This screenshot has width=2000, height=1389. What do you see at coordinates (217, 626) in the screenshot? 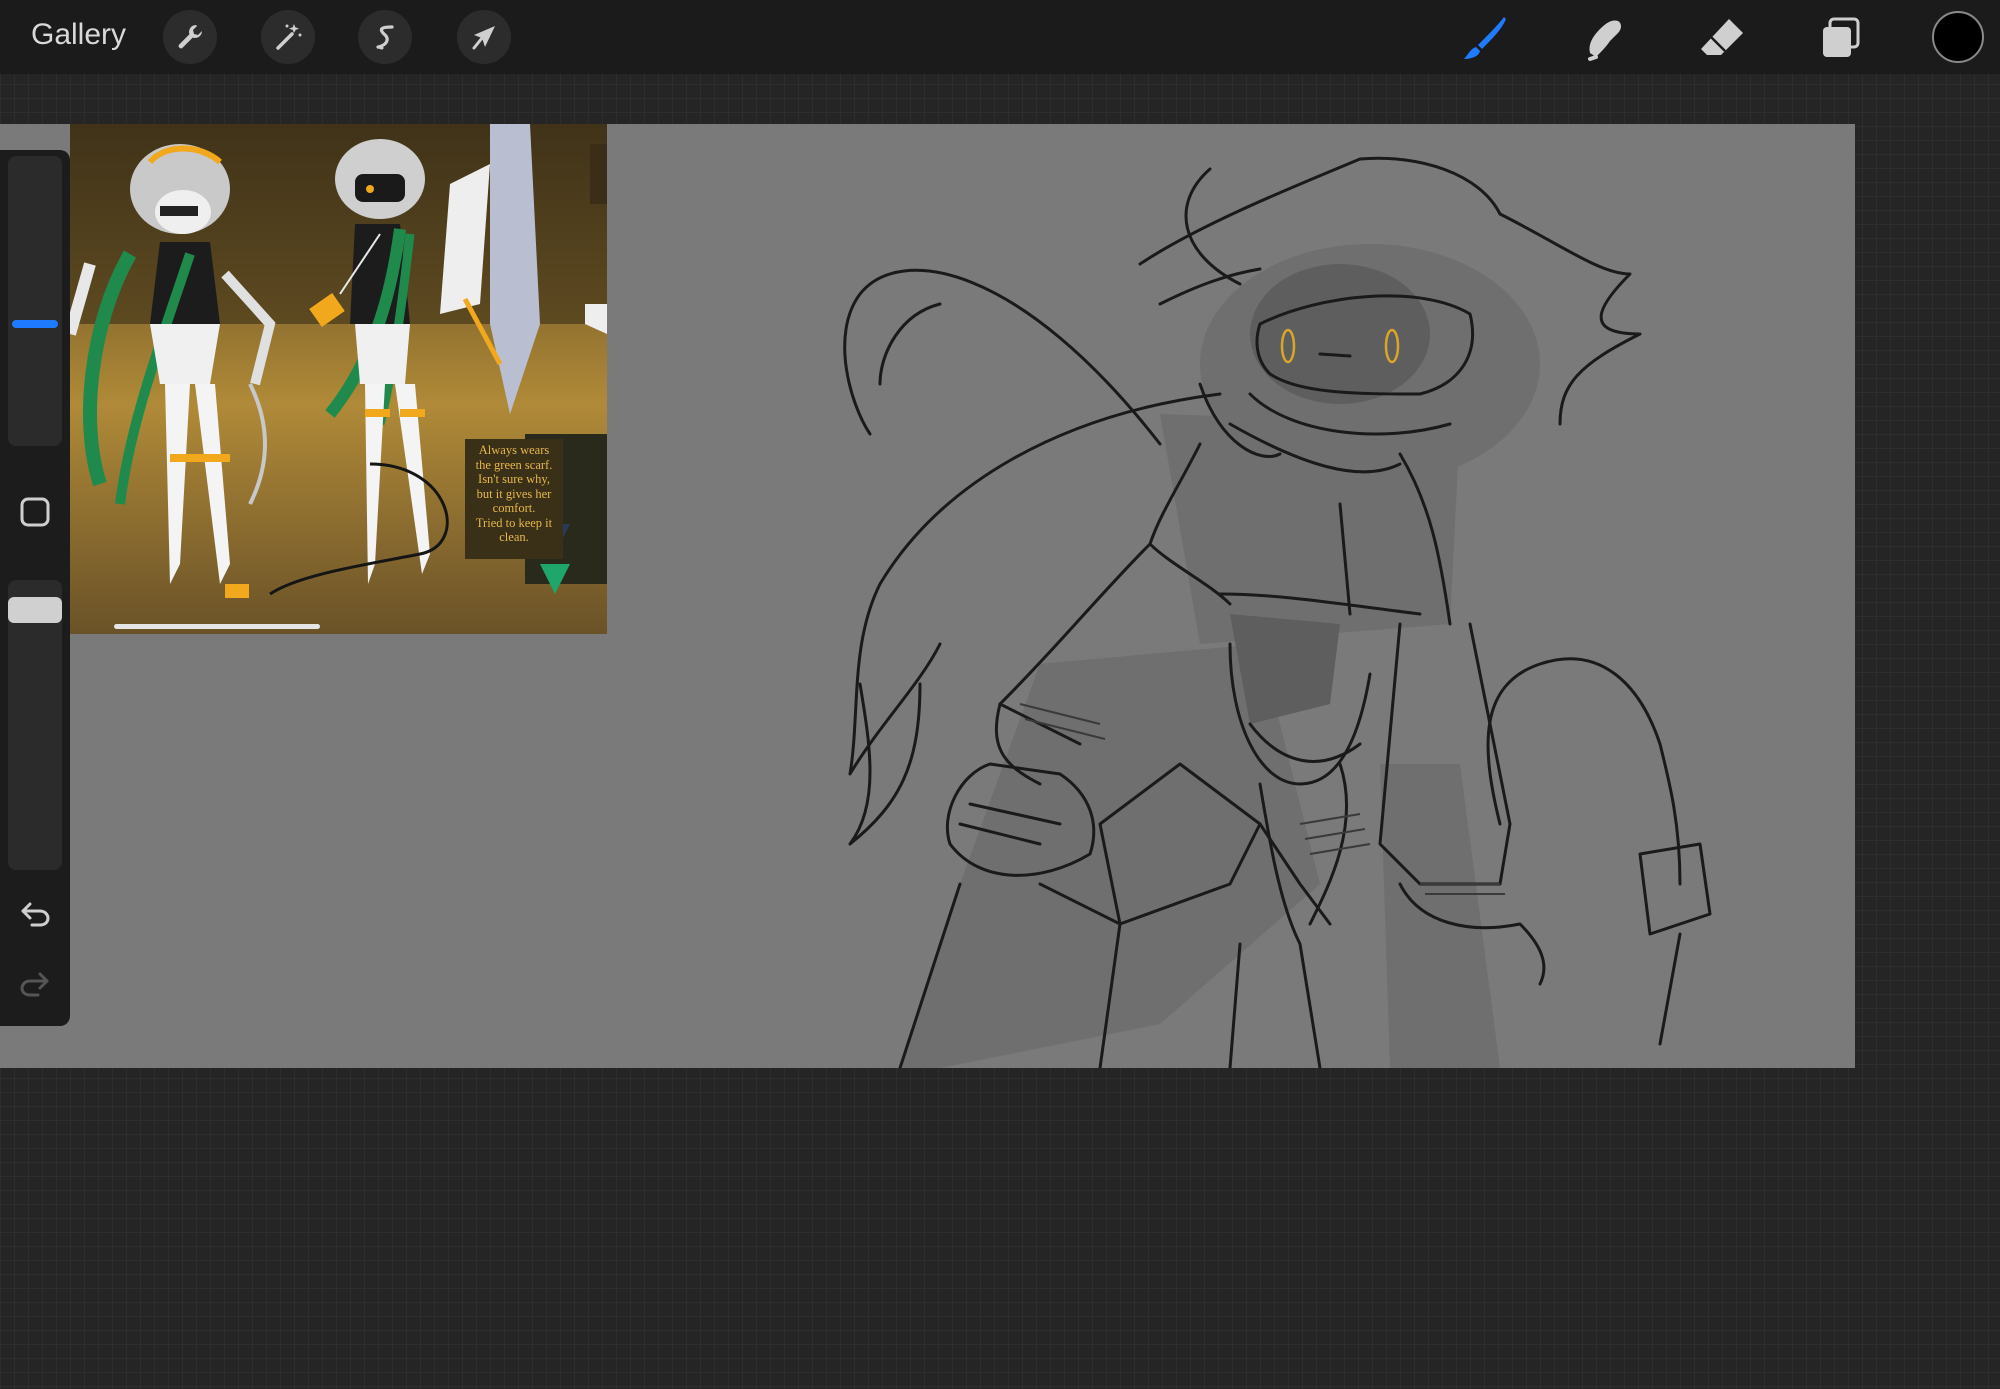
I see `reference-scrollbar` at bounding box center [217, 626].